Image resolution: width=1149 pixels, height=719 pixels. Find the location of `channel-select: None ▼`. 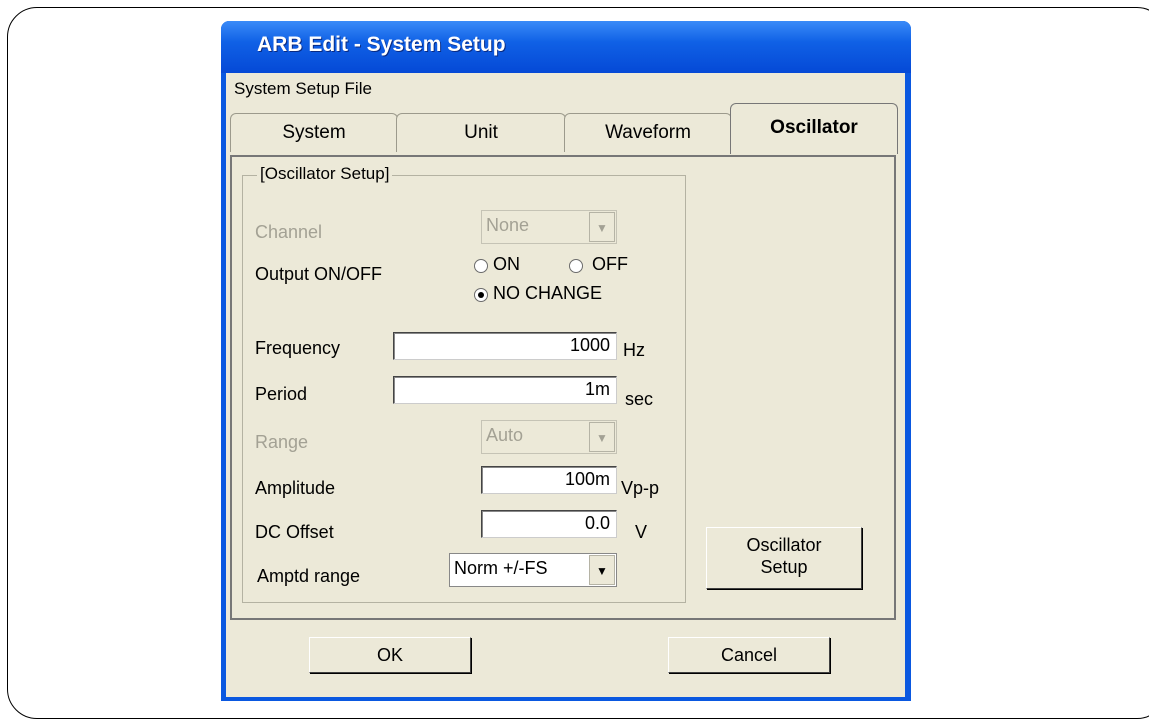

channel-select: None ▼ is located at coordinates (549, 227).